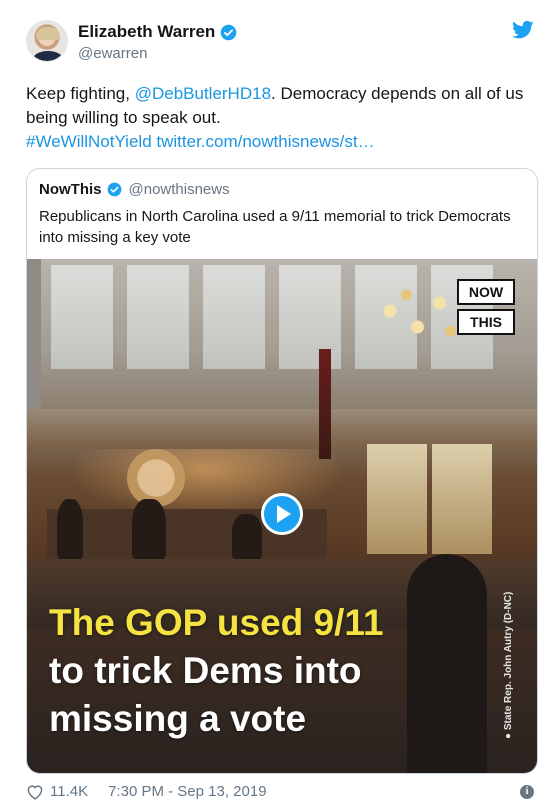 This screenshot has height=803, width=550. I want to click on author-name-row: Elizabeth Warren, so click(157, 32).